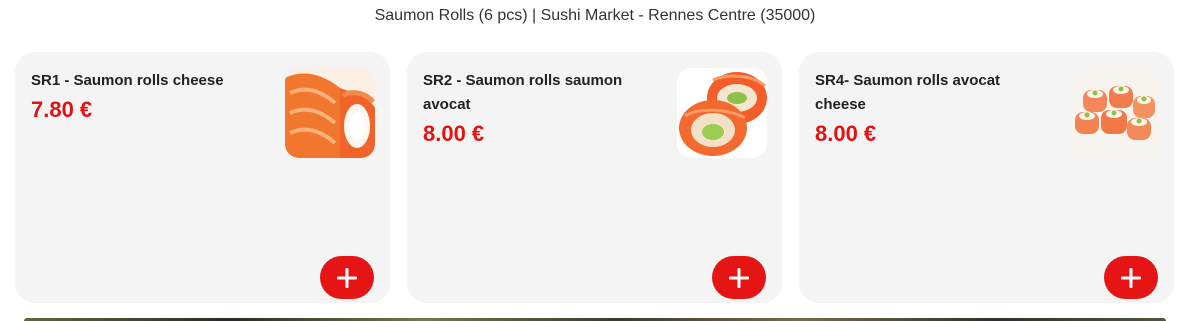 This screenshot has width=1200, height=321. I want to click on product-name: SR1 - Saumon rolls cheese, so click(127, 80).